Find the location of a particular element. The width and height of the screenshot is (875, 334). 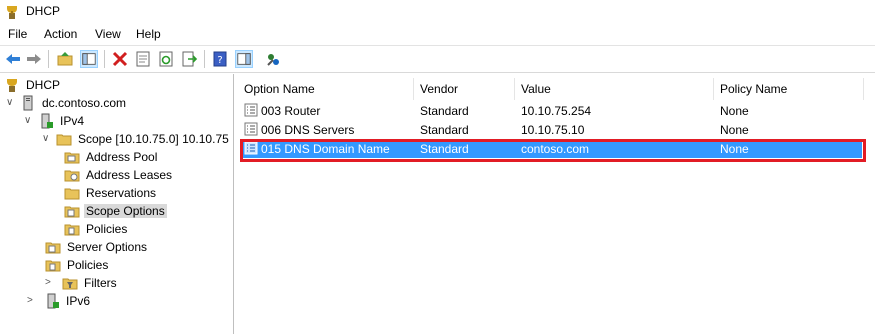

menu-help: Help is located at coordinates (148, 34).